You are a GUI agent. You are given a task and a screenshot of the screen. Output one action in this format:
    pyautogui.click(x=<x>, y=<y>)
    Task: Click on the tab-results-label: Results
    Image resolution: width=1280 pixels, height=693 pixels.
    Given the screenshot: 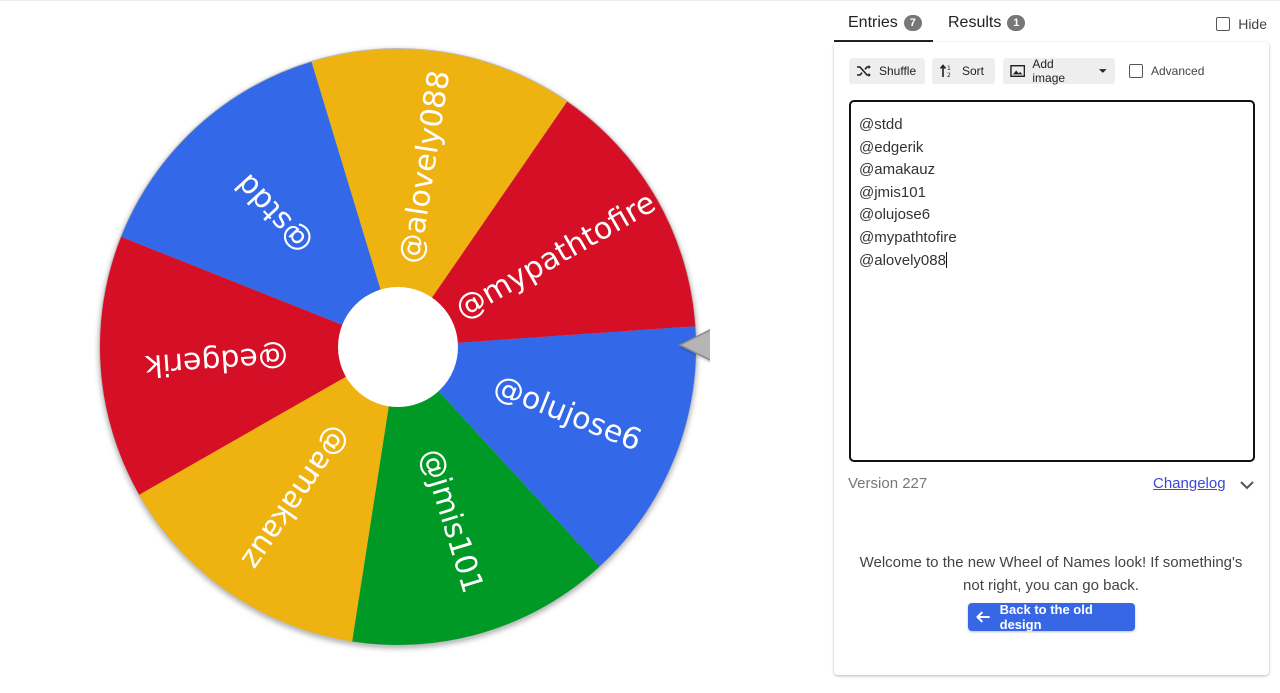 What is the action you would take?
    pyautogui.click(x=975, y=22)
    